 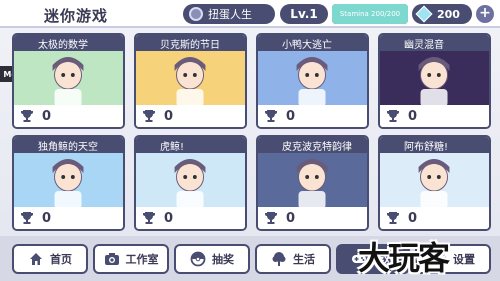 I want to click on watermark-logo: 大玩客, so click(x=404, y=258).